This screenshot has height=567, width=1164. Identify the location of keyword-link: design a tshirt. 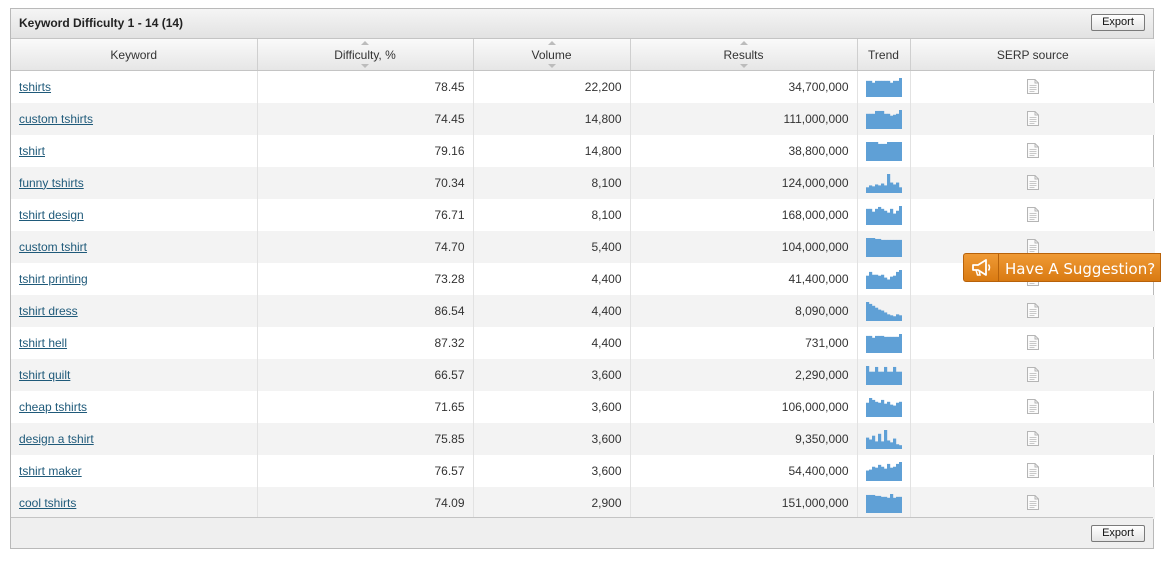
(56, 439).